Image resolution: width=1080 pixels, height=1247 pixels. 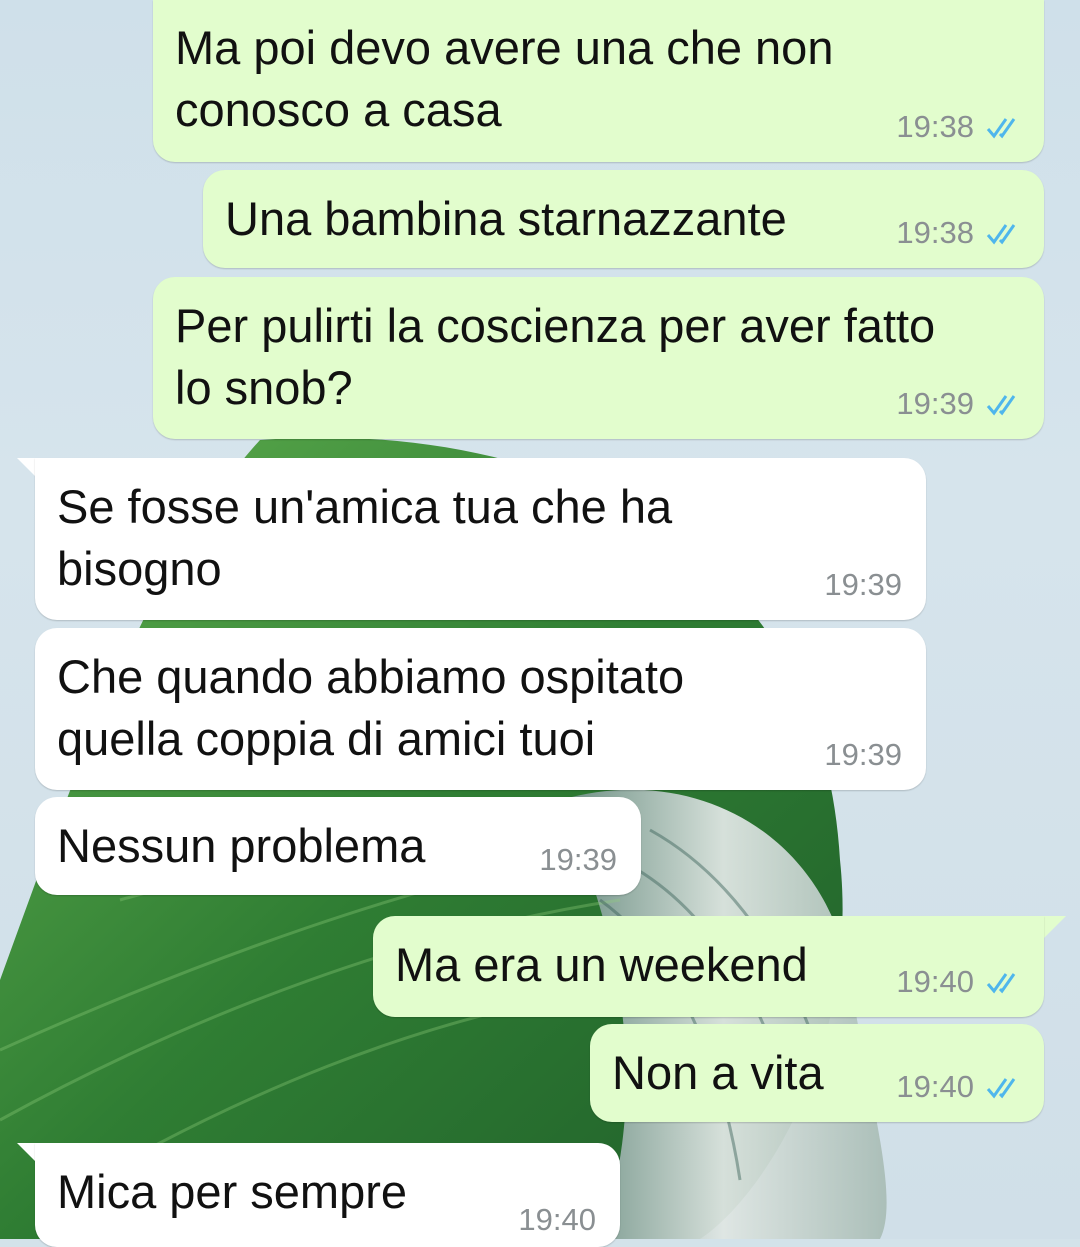 What do you see at coordinates (139, 568) in the screenshot?
I see `message-text-line: bisogno` at bounding box center [139, 568].